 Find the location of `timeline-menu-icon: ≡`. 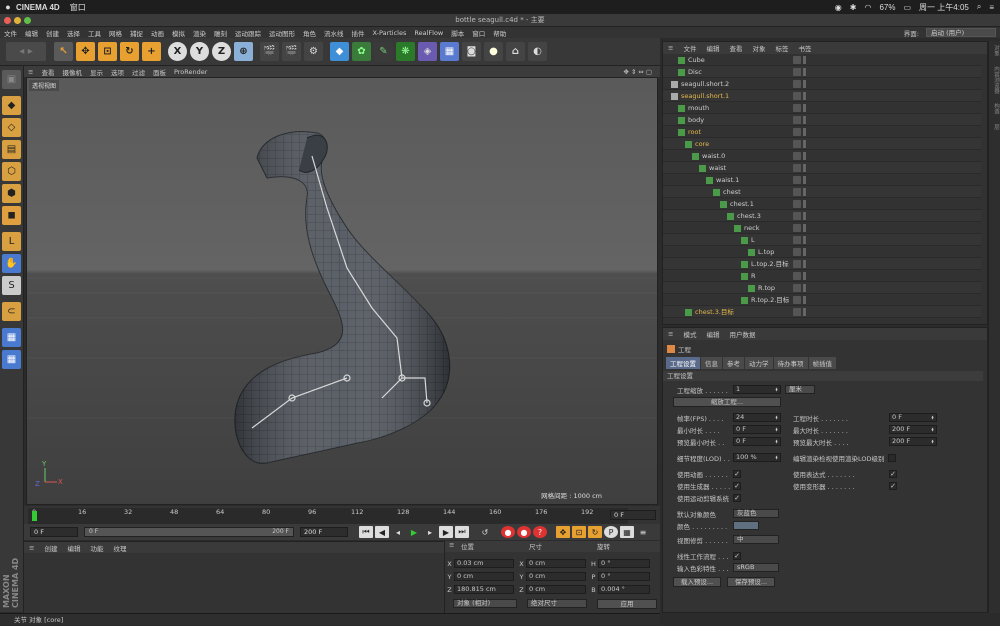

timeline-menu-icon: ≡ is located at coordinates (643, 532).